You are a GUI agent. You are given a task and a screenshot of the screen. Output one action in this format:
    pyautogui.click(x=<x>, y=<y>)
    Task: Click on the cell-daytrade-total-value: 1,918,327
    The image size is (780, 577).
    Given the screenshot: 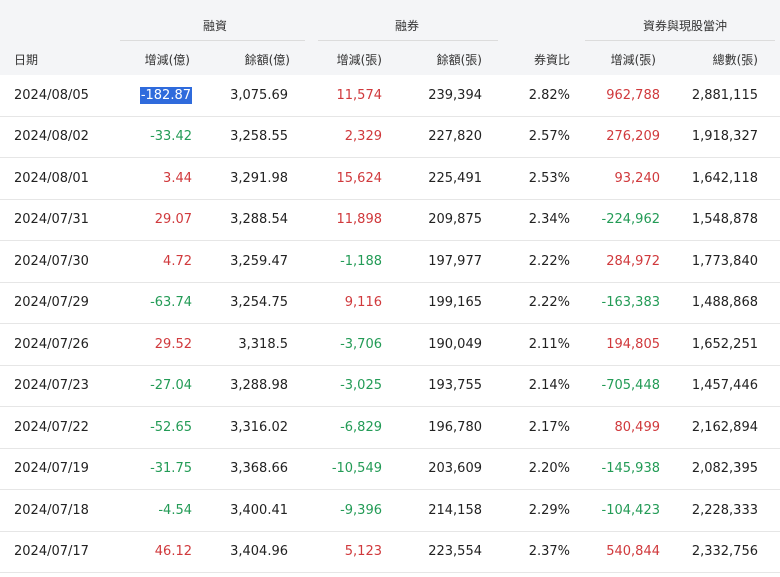 What is the action you would take?
    pyautogui.click(x=724, y=137)
    